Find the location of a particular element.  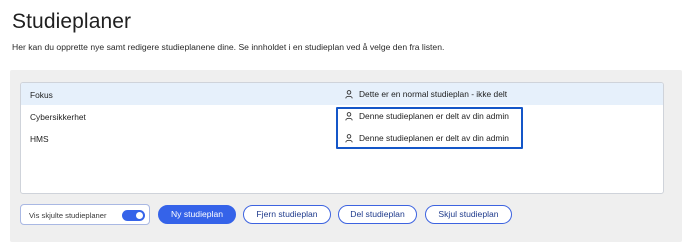

page-title: Studieplaner is located at coordinates (72, 21).